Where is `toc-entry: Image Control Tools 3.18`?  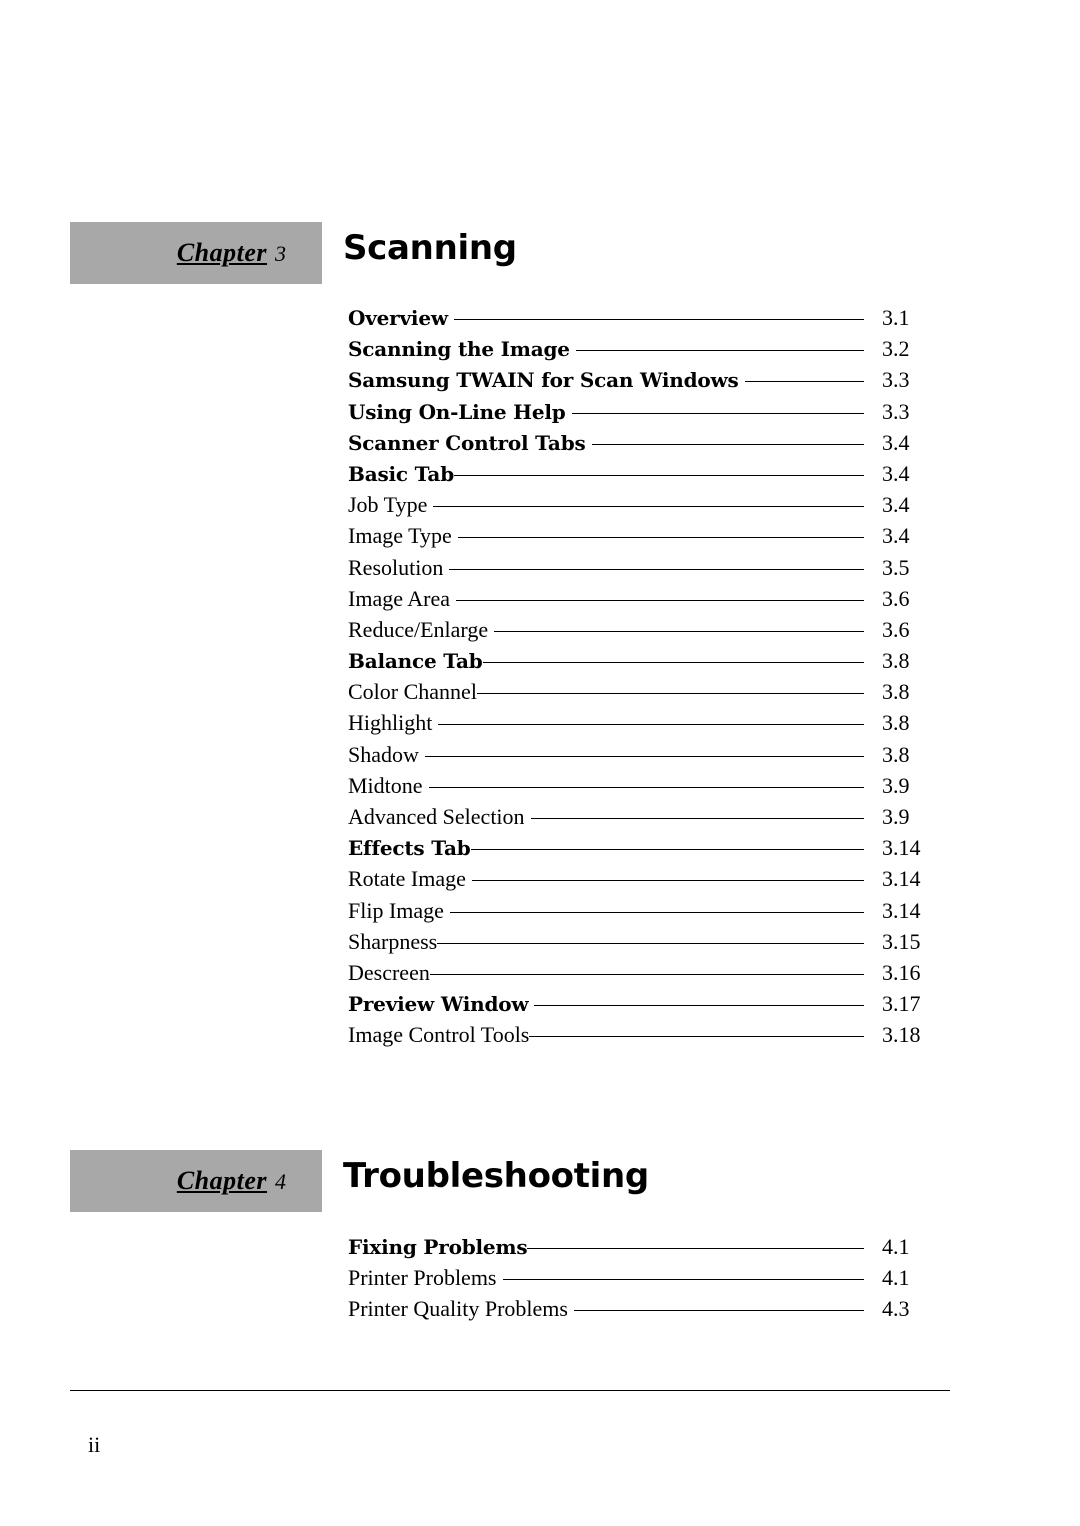
toc-entry: Image Control Tools 3.18 is located at coordinates (648, 1037).